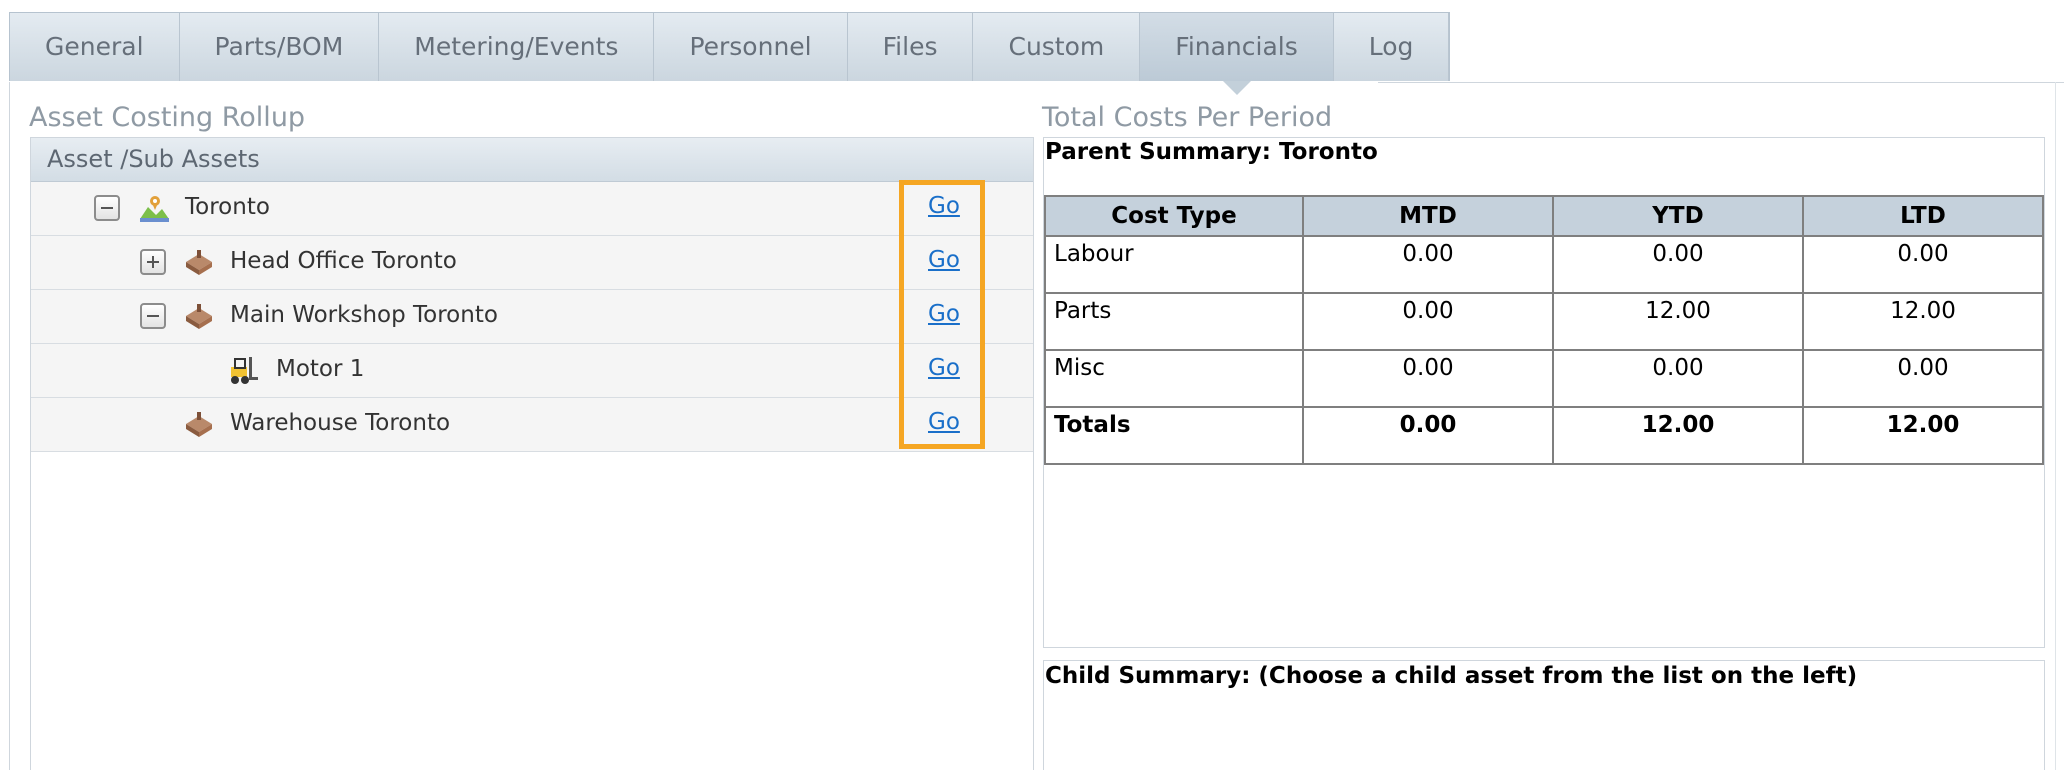 The height and width of the screenshot is (770, 2064). What do you see at coordinates (944, 314) in the screenshot?
I see `go-link-main-workshop: Go` at bounding box center [944, 314].